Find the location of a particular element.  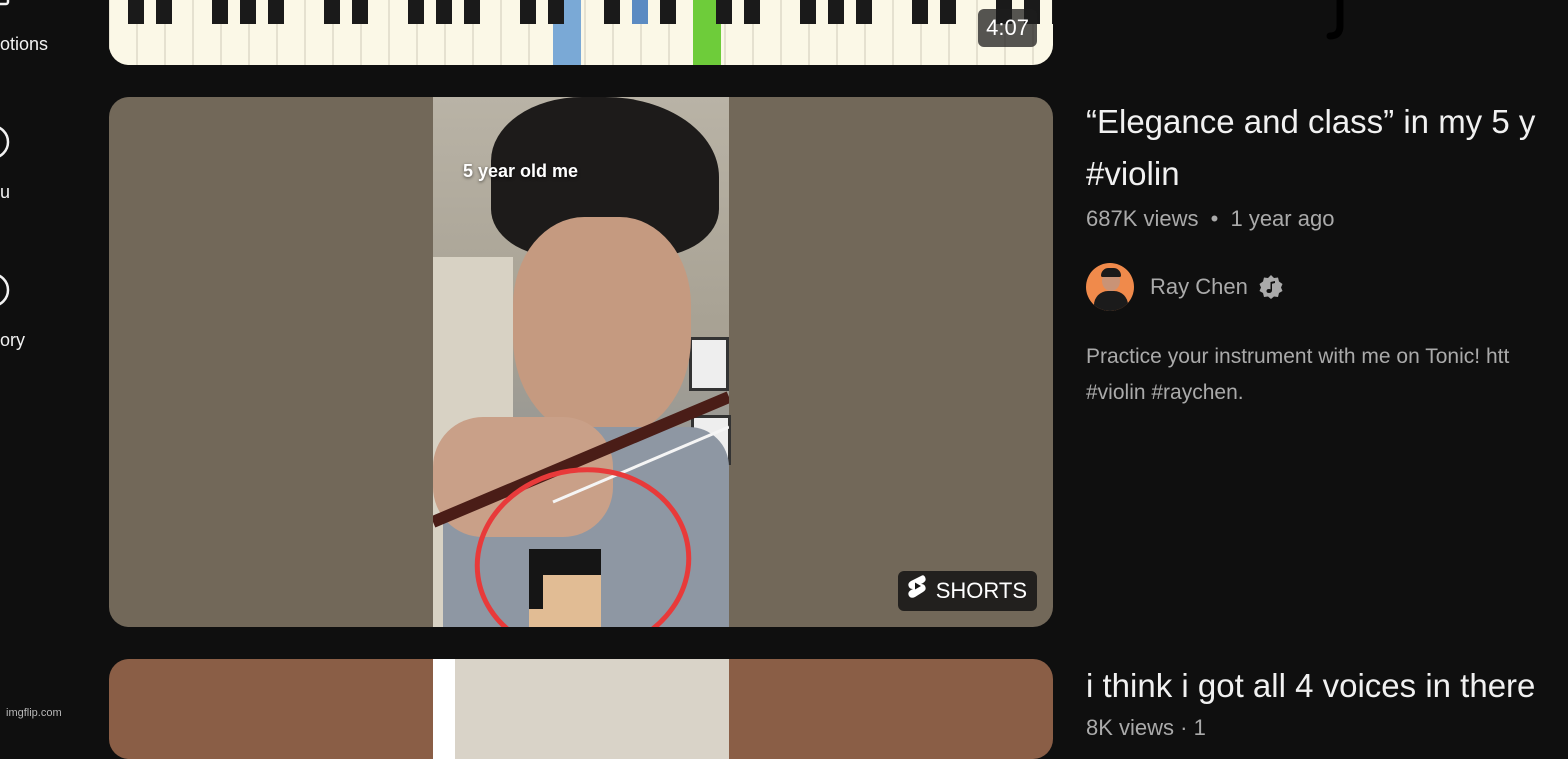

view-count: 687K views is located at coordinates (1142, 218).